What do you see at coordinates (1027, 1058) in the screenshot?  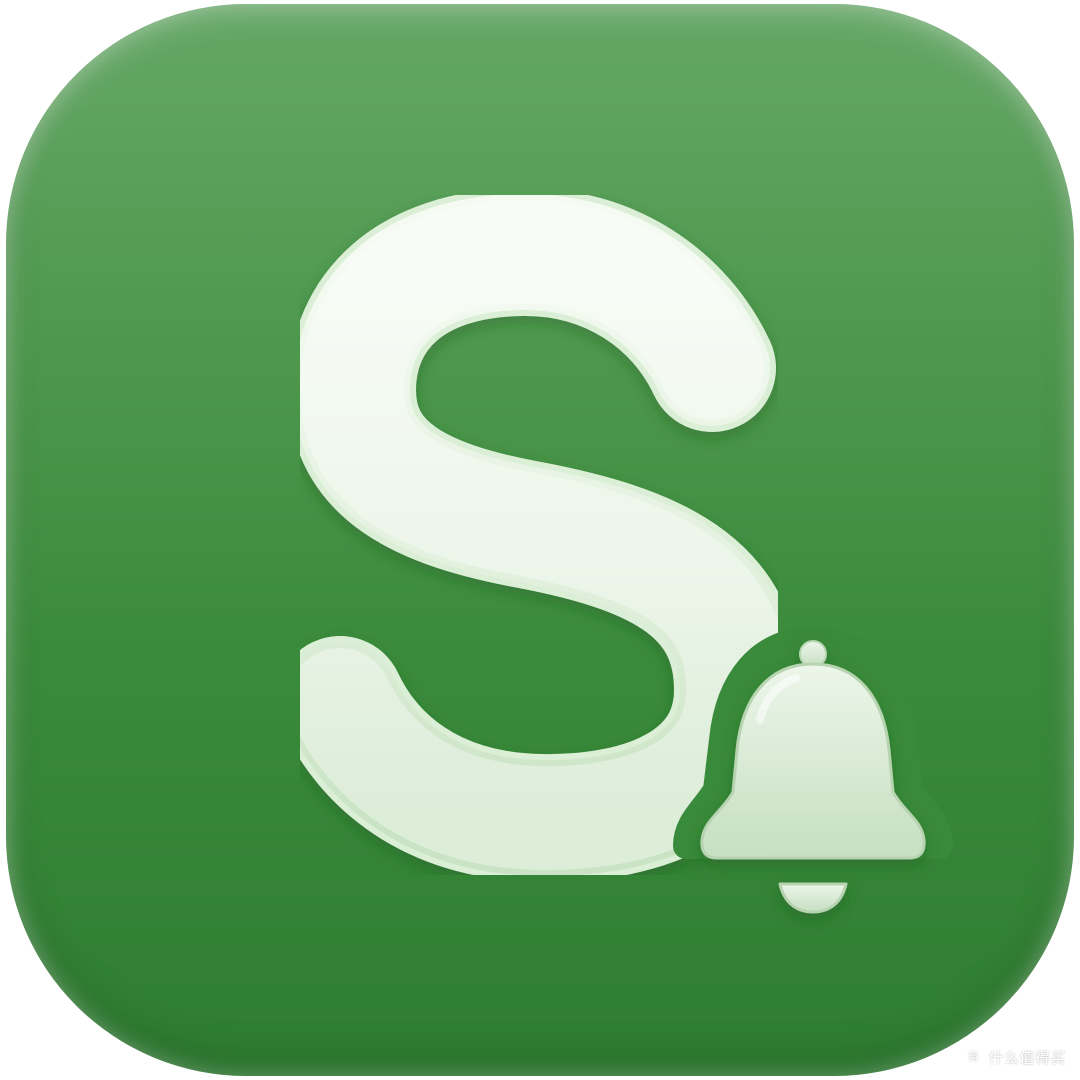 I see `watermark-text: 什么值得买` at bounding box center [1027, 1058].